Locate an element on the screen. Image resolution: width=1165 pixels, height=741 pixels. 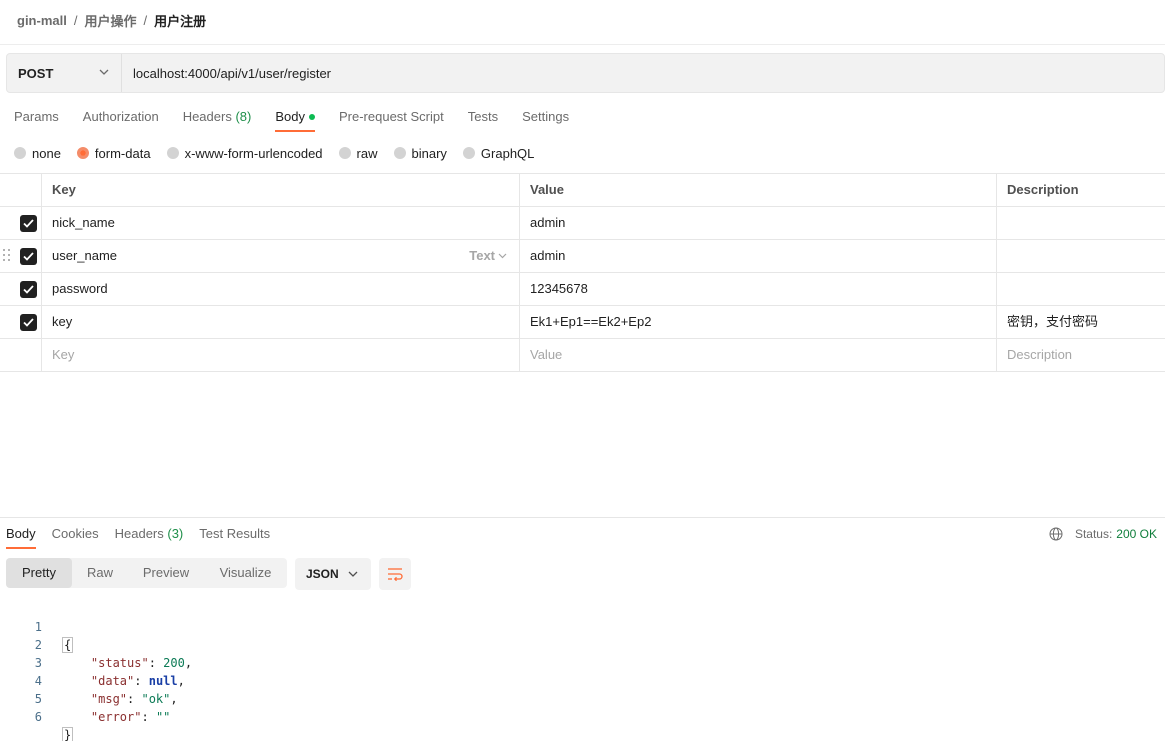
wrap-lines-icon is located at coordinates (395, 574).